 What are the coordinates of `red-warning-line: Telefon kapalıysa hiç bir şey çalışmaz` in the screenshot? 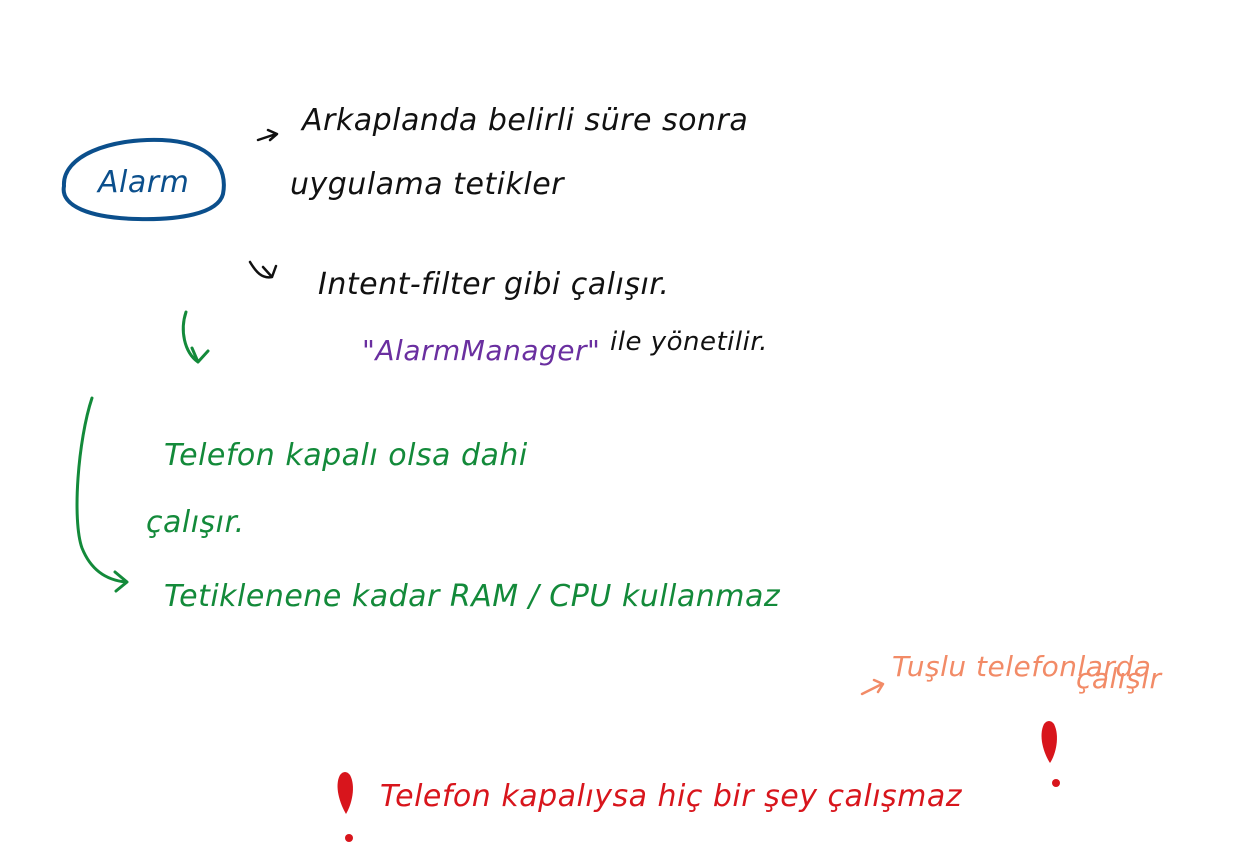 It's located at (671, 796).